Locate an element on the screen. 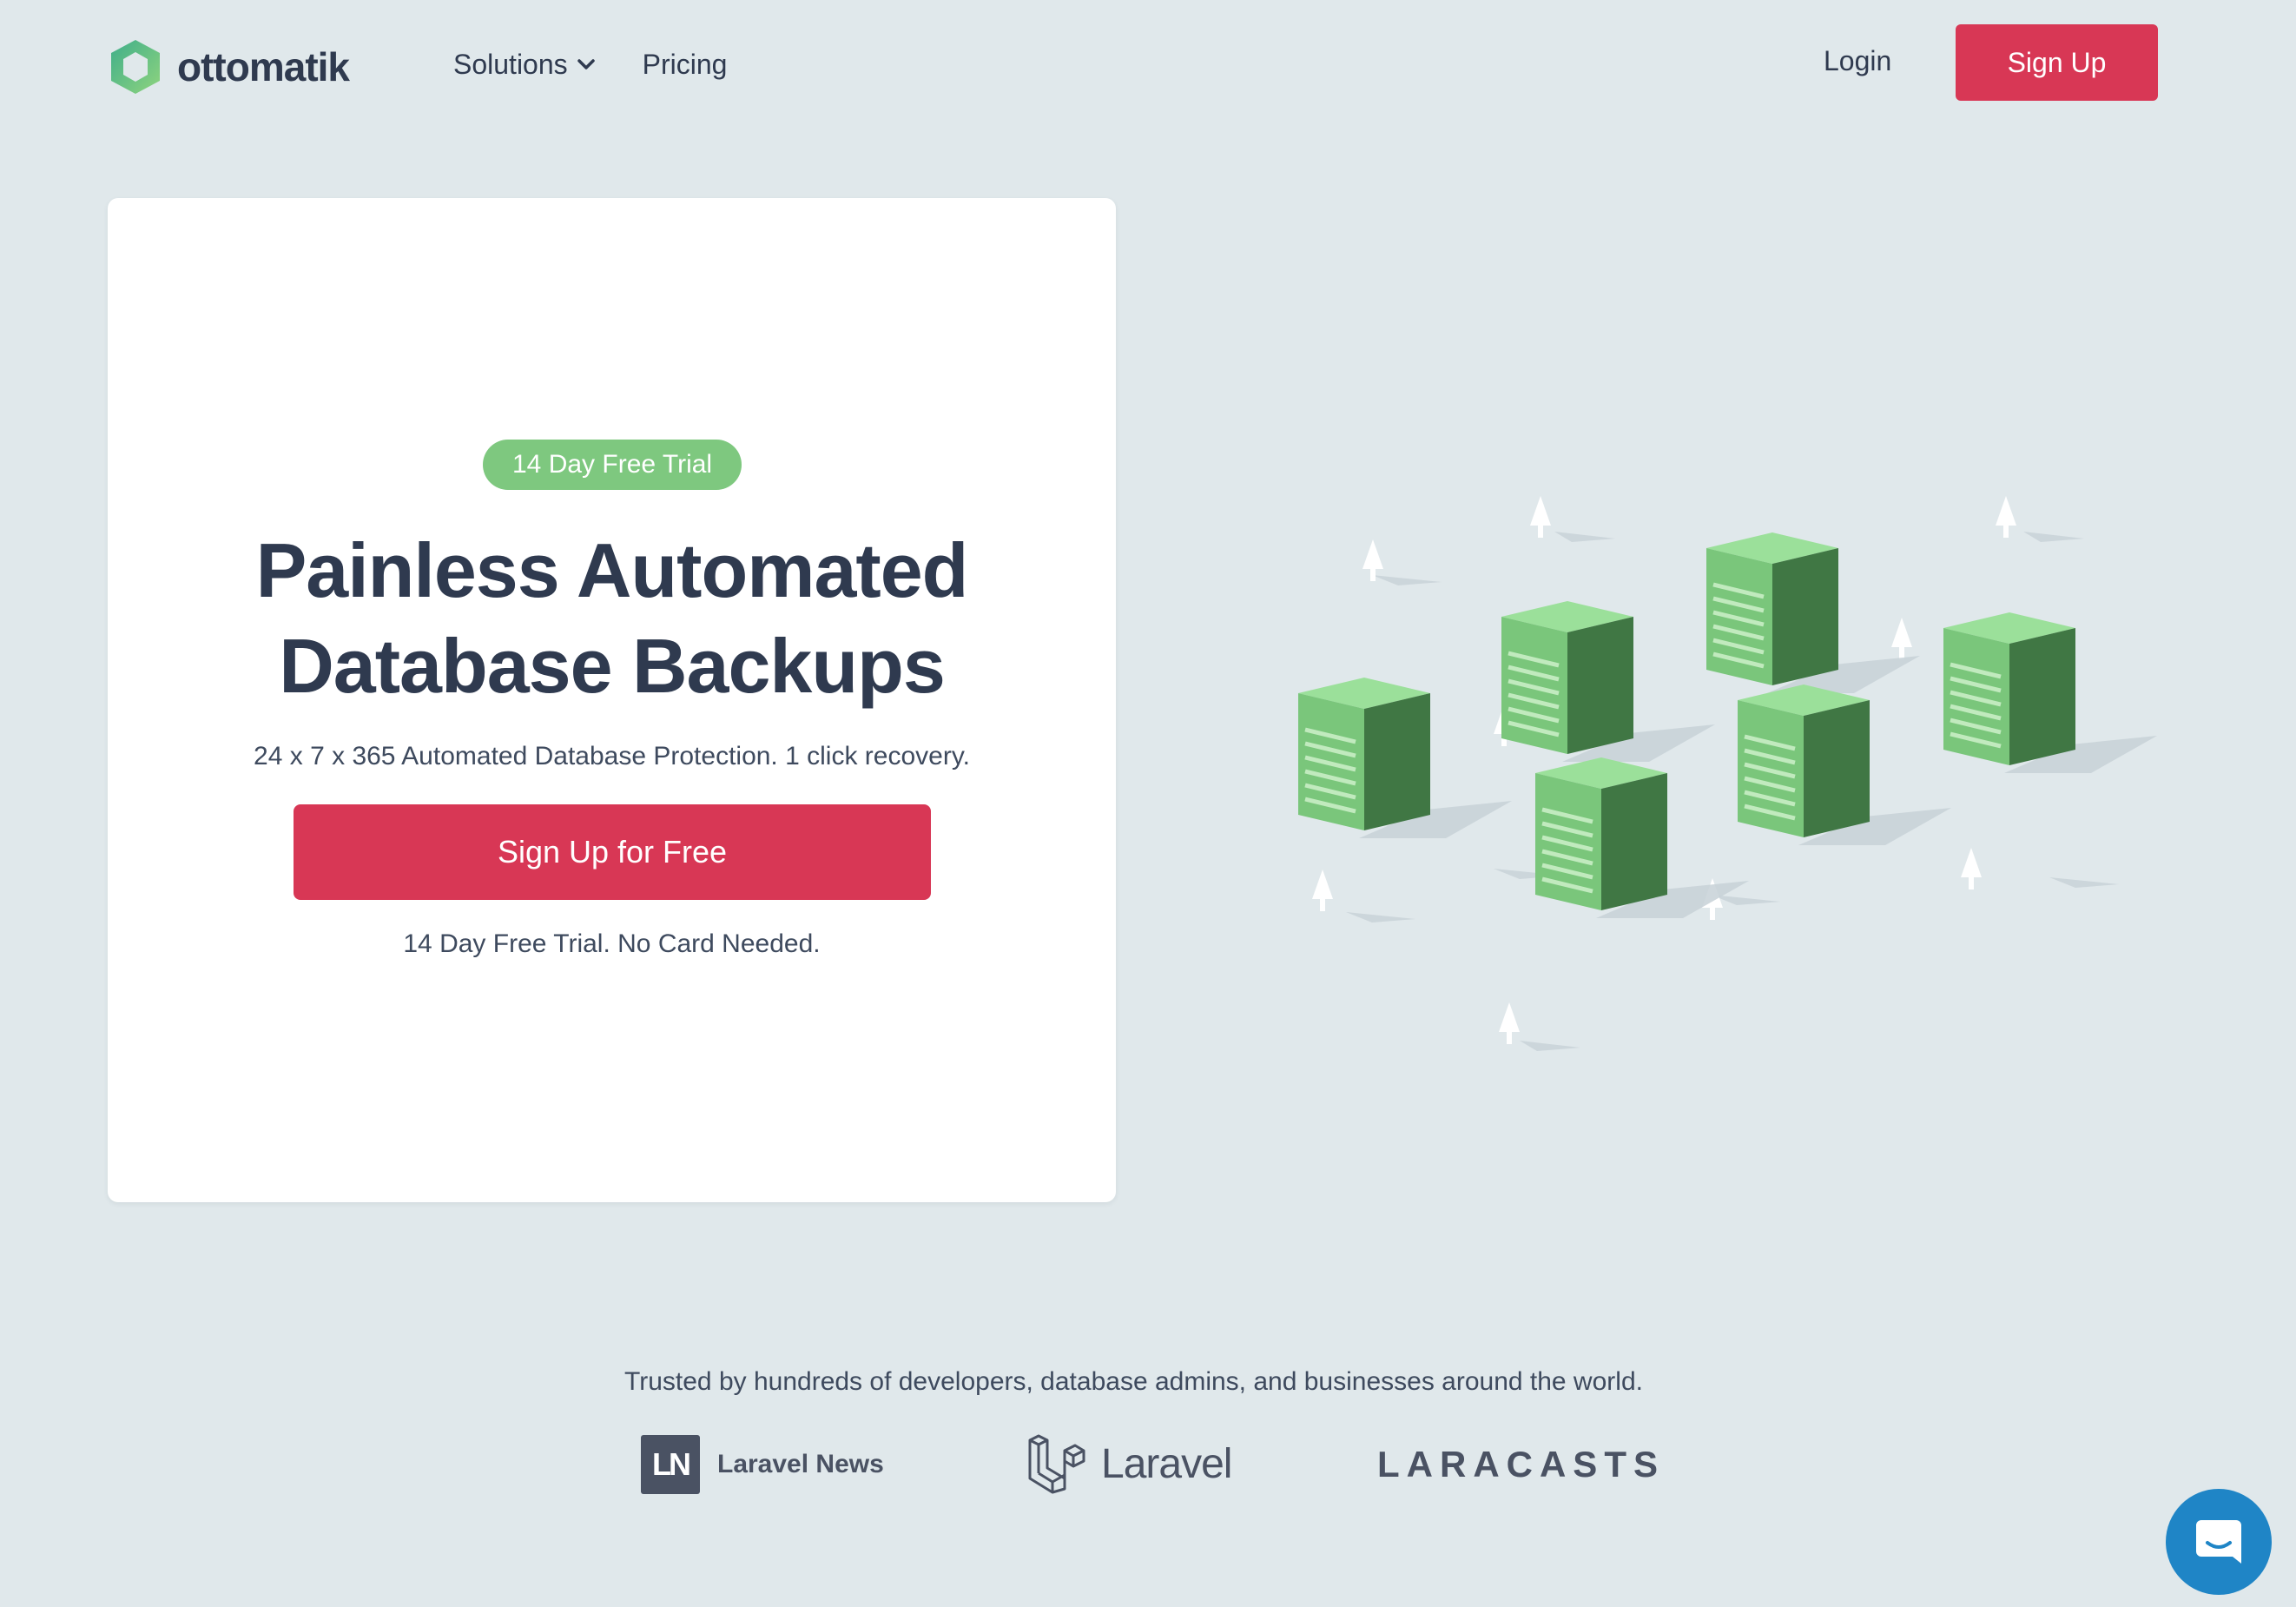 The height and width of the screenshot is (1607, 2296). nav-solutions-label: Solutions is located at coordinates (511, 64).